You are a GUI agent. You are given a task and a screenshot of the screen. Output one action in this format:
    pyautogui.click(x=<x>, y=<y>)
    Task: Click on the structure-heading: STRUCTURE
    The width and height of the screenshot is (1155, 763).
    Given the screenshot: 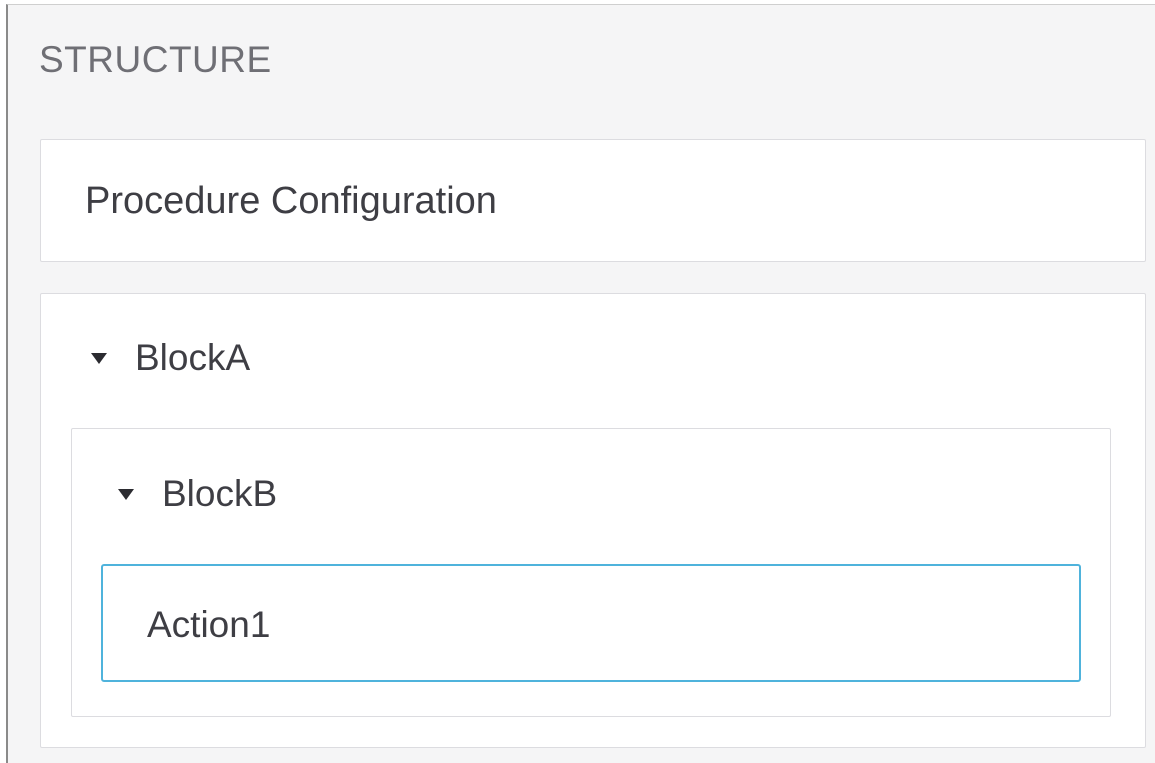 What is the action you would take?
    pyautogui.click(x=155, y=59)
    